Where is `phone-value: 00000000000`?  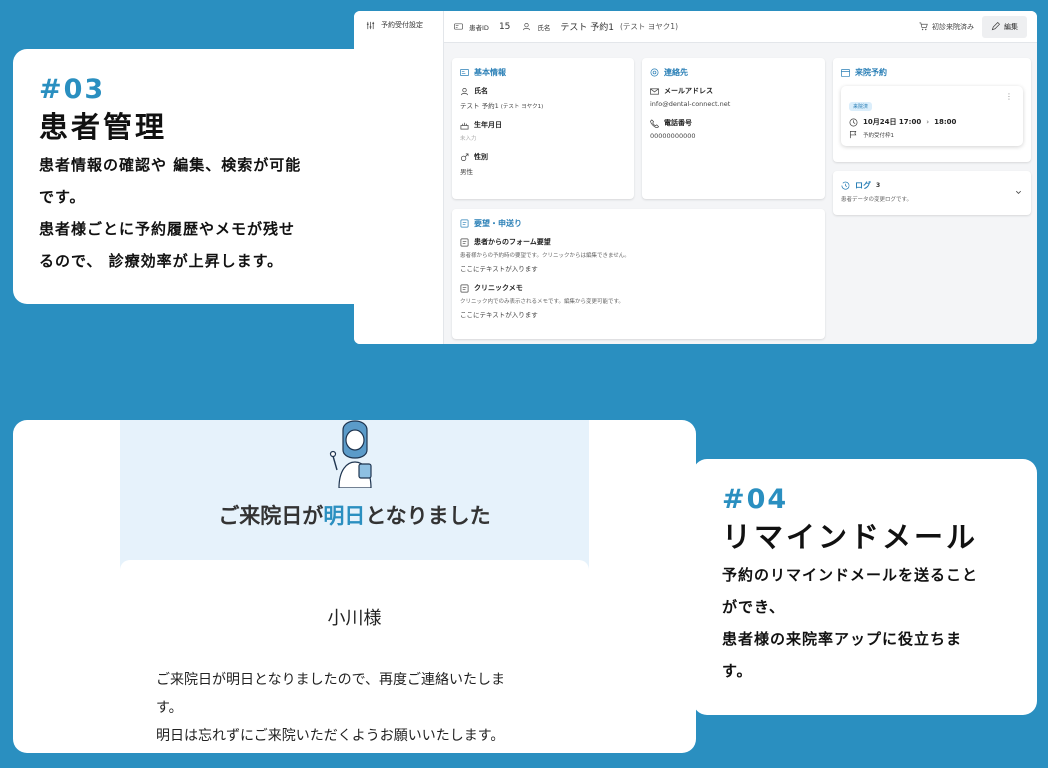
phone-value: 00000000000 is located at coordinates (733, 136).